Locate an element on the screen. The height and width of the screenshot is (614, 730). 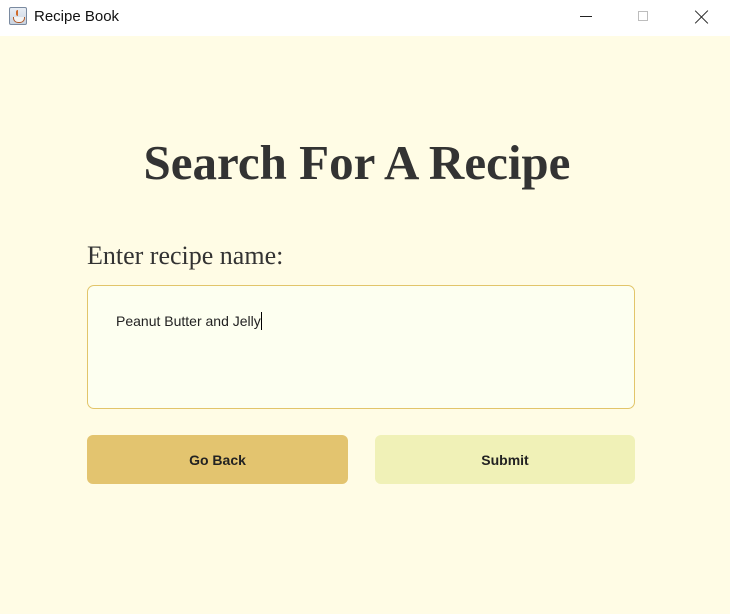
close-button is located at coordinates (702, 16).